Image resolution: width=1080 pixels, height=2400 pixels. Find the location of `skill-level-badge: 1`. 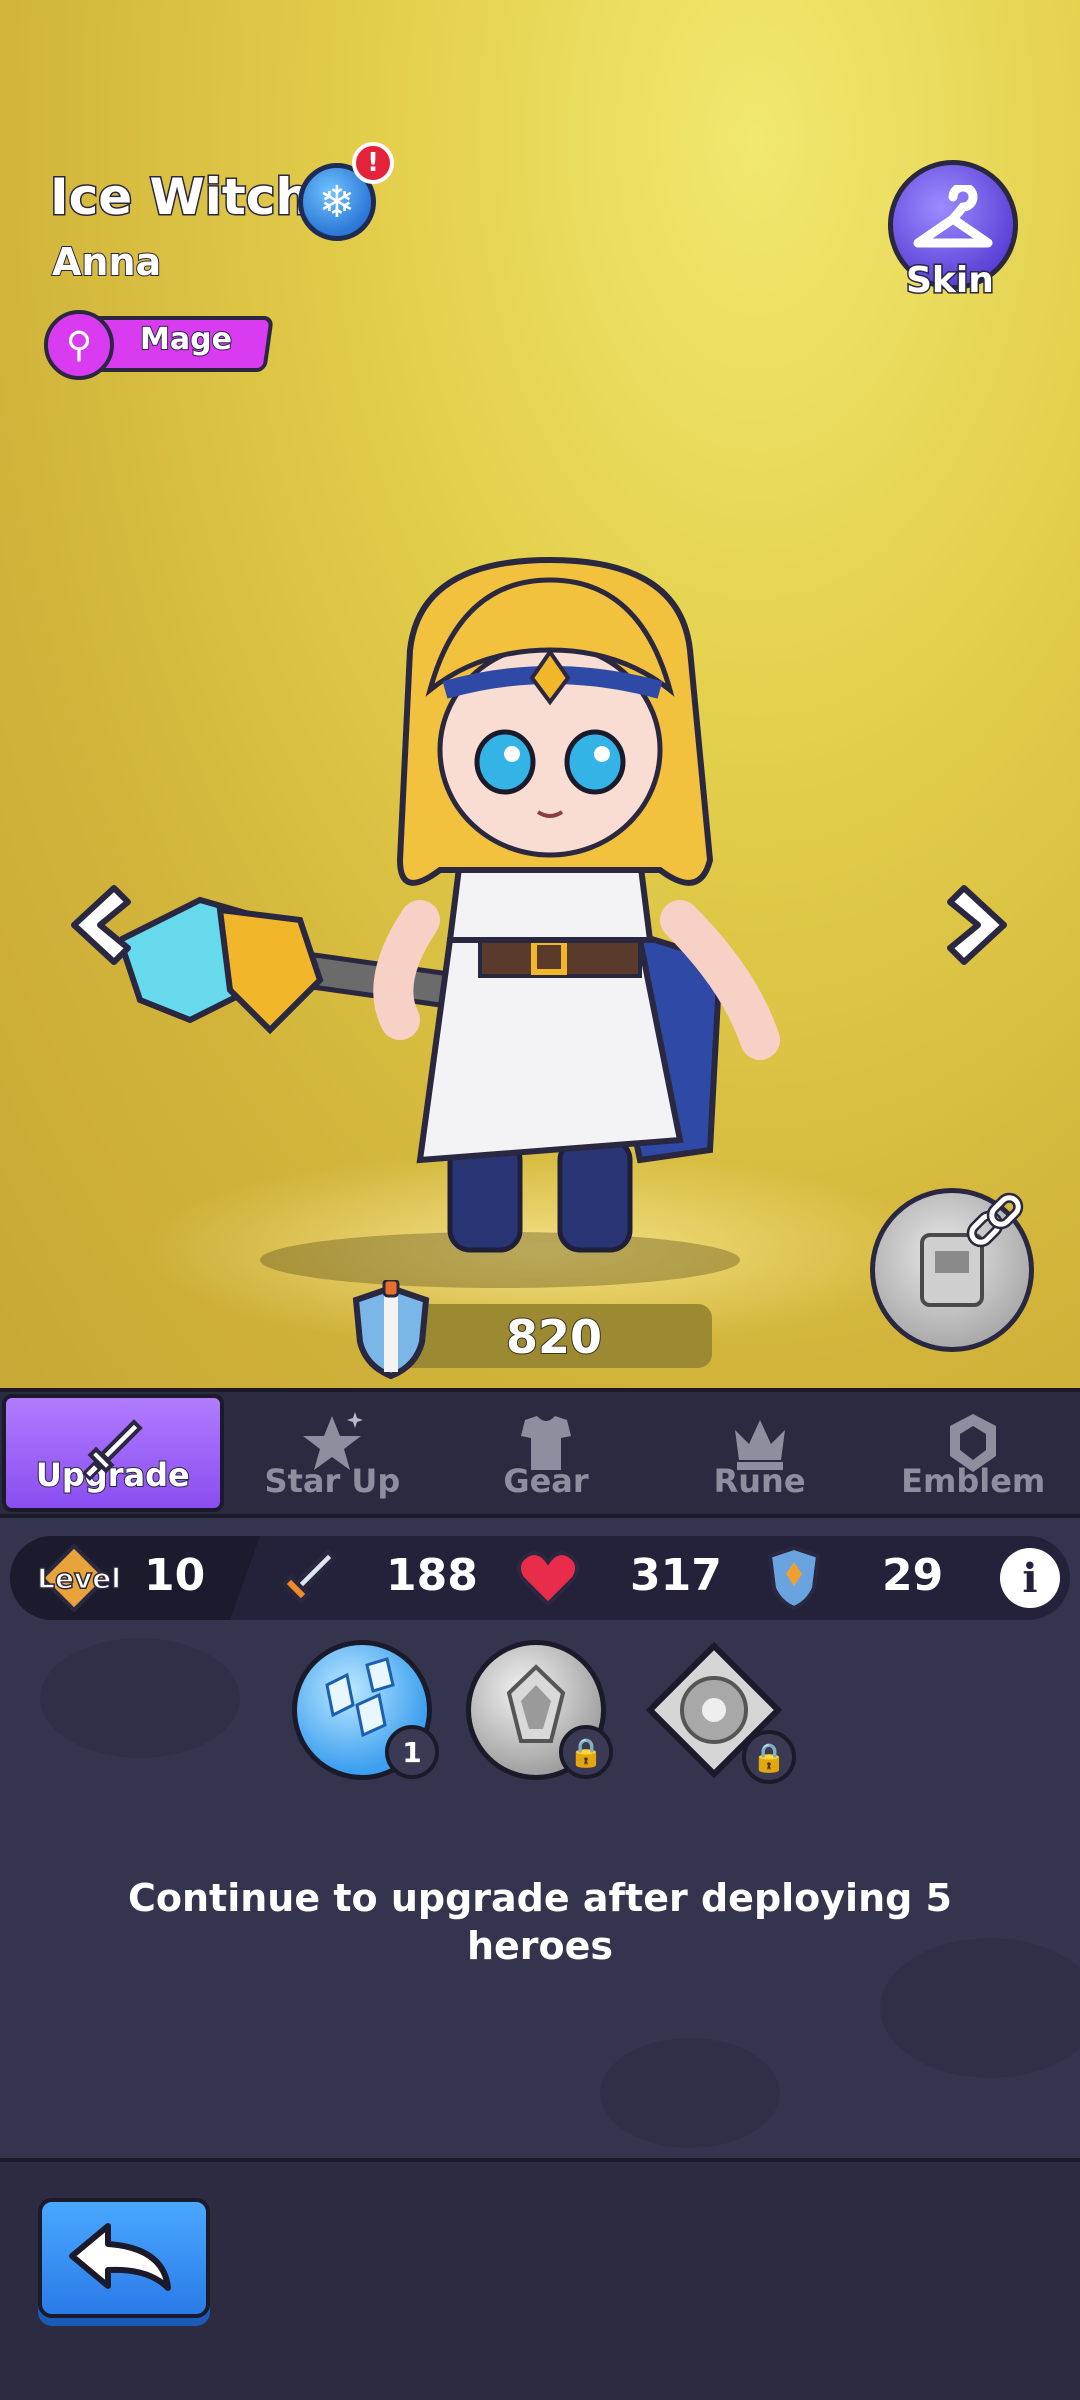

skill-level-badge: 1 is located at coordinates (412, 1752).